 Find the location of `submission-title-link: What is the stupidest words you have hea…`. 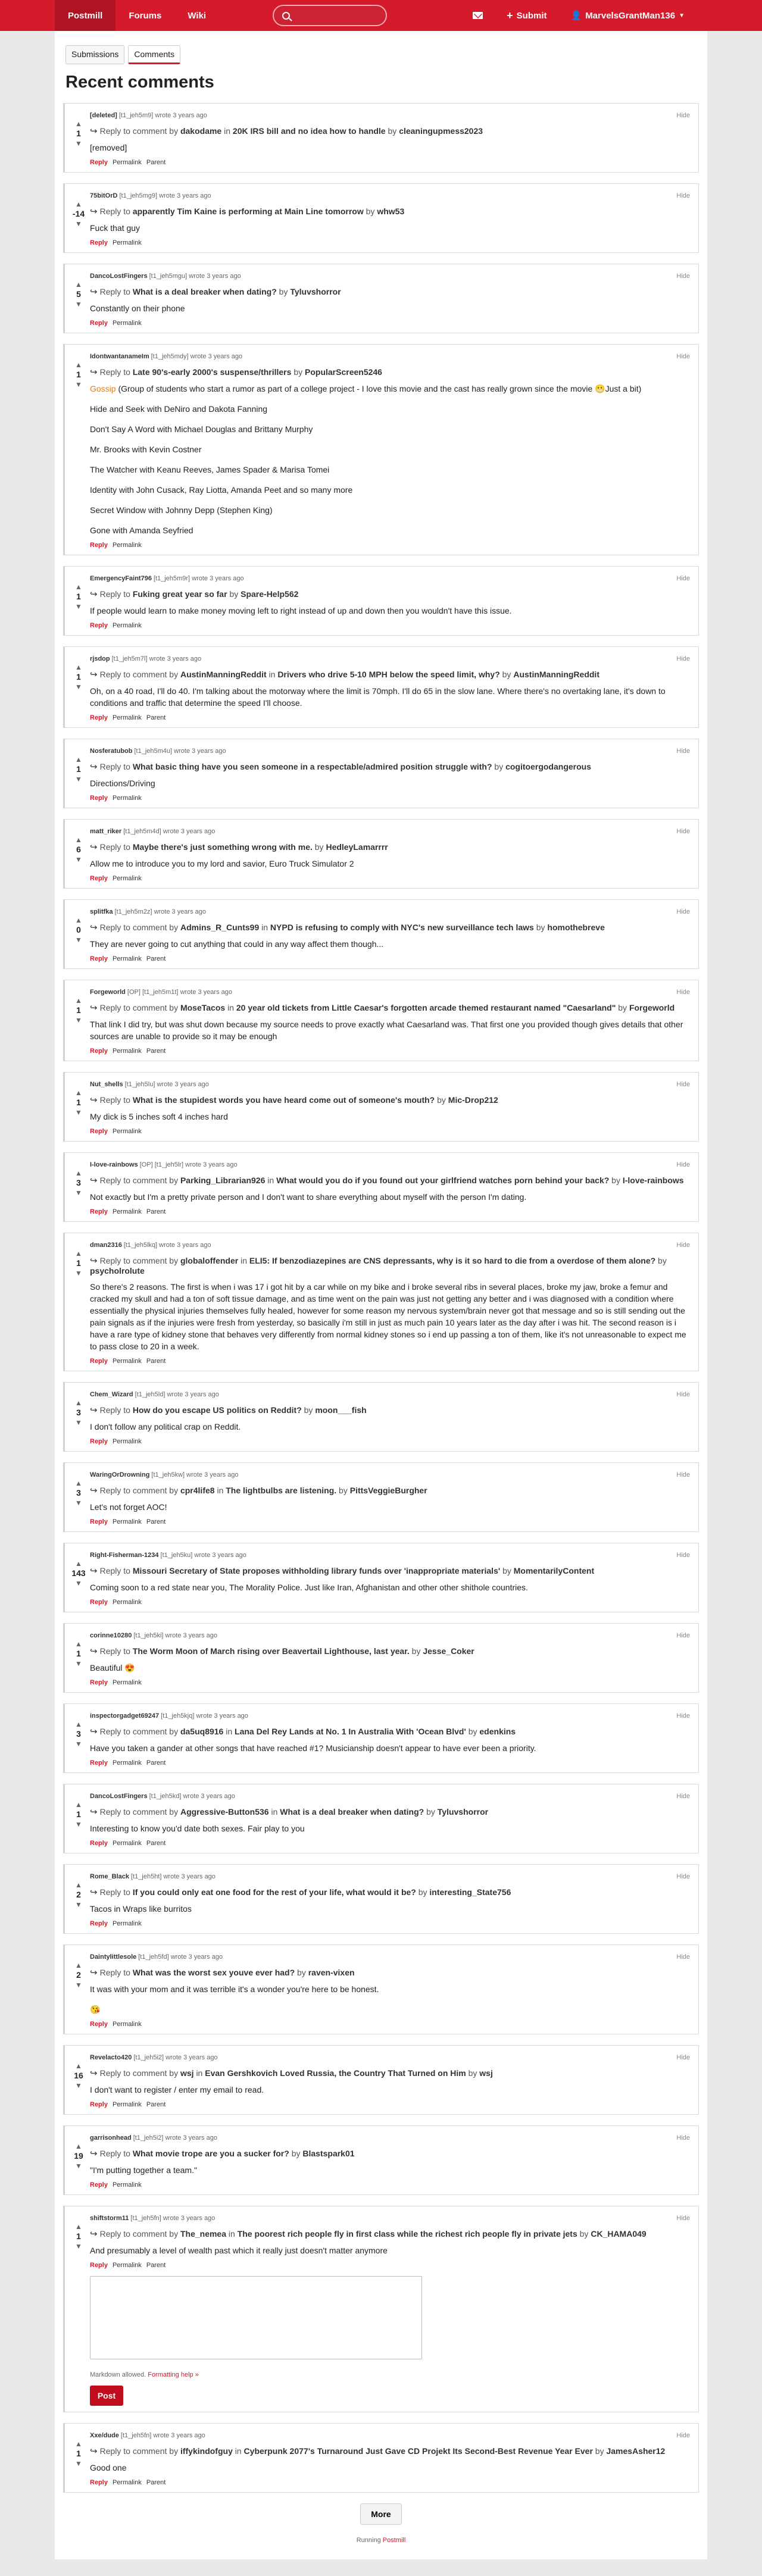

submission-title-link: What is the stupidest words you have hea… is located at coordinates (284, 1100).